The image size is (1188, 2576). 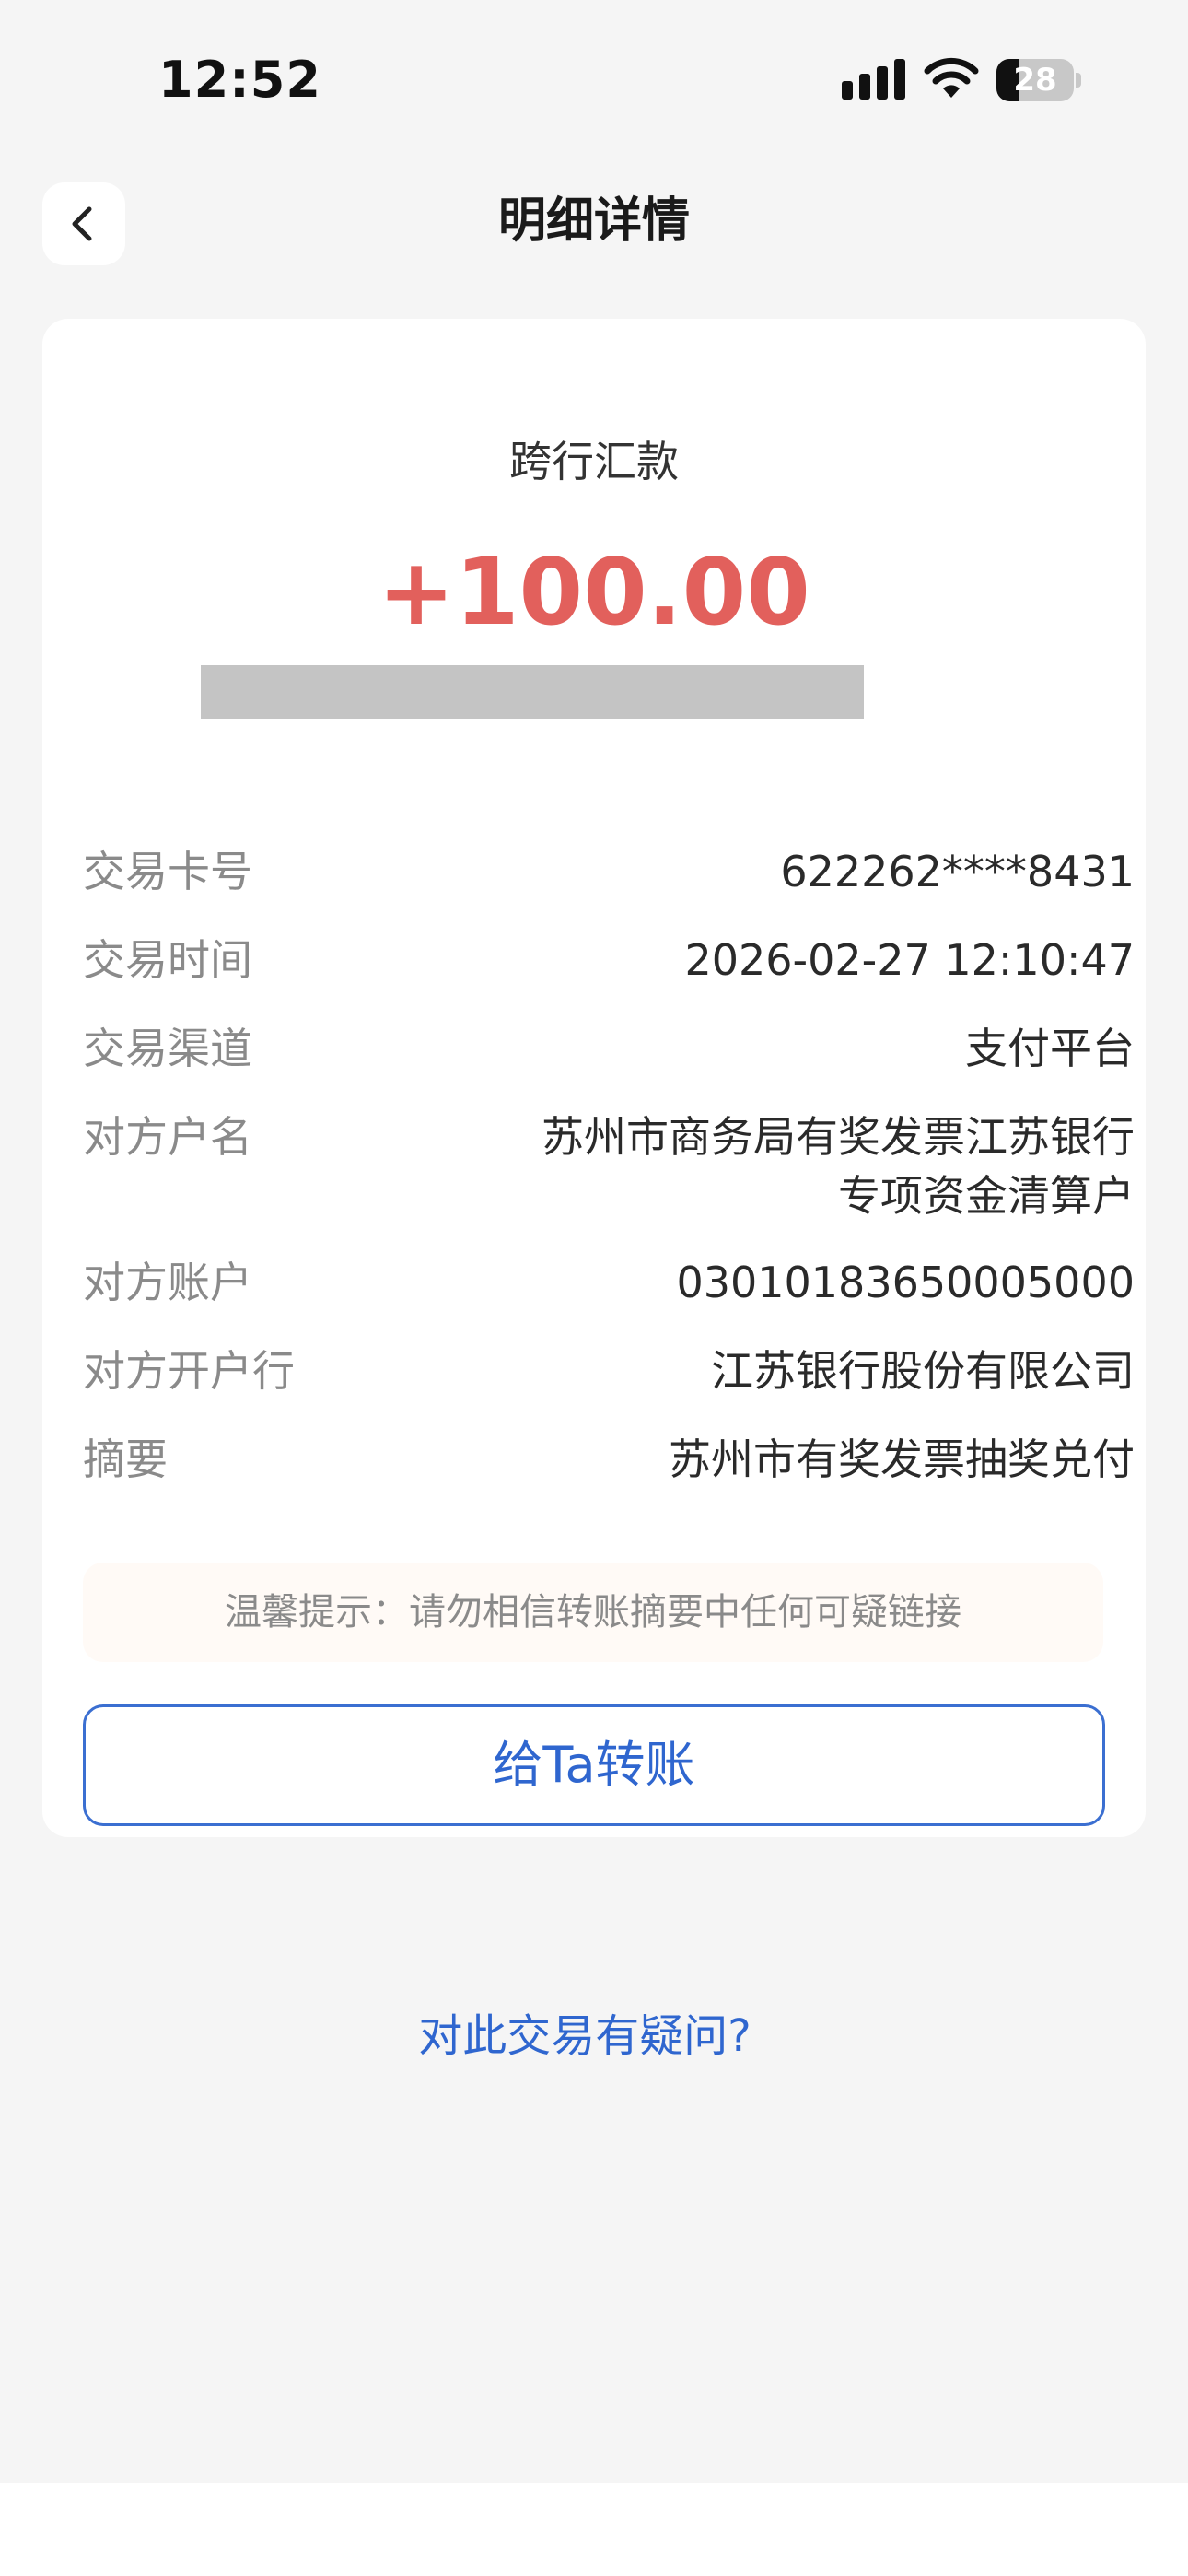 What do you see at coordinates (1078, 80) in the screenshot?
I see `battery-tip` at bounding box center [1078, 80].